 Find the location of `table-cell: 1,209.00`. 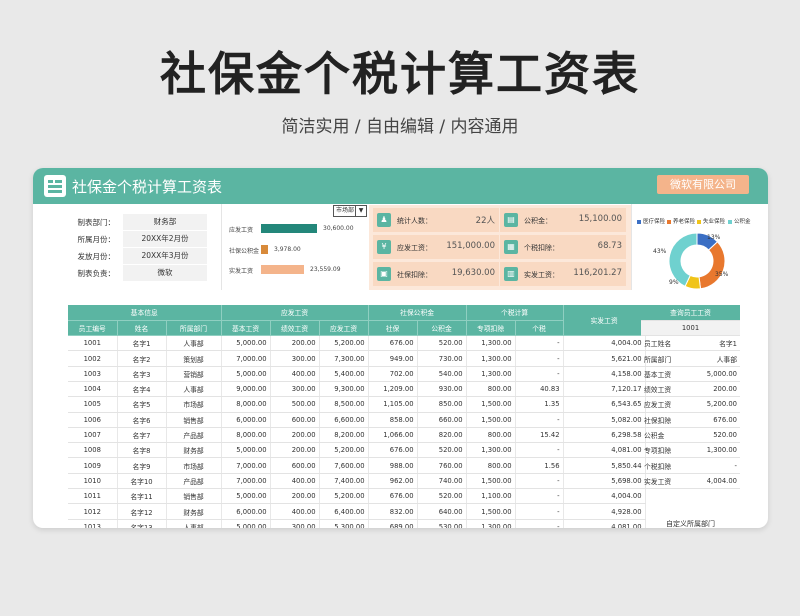

table-cell: 1,209.00 is located at coordinates (393, 389).